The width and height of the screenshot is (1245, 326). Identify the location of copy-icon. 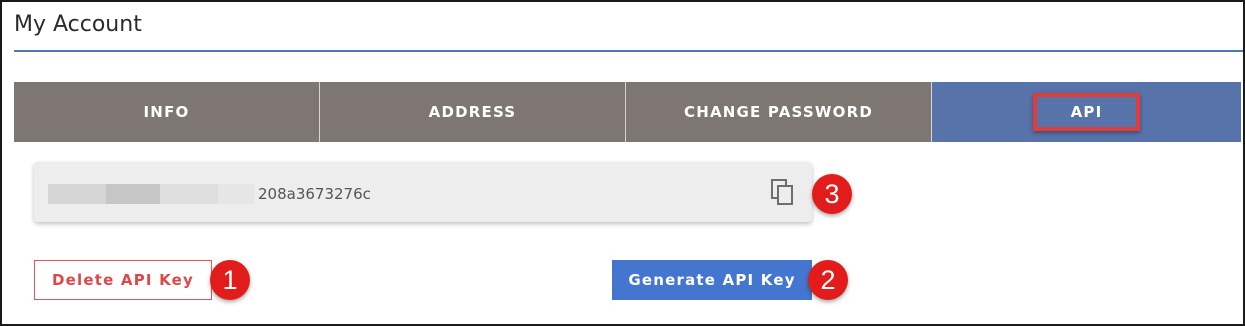
(783, 192).